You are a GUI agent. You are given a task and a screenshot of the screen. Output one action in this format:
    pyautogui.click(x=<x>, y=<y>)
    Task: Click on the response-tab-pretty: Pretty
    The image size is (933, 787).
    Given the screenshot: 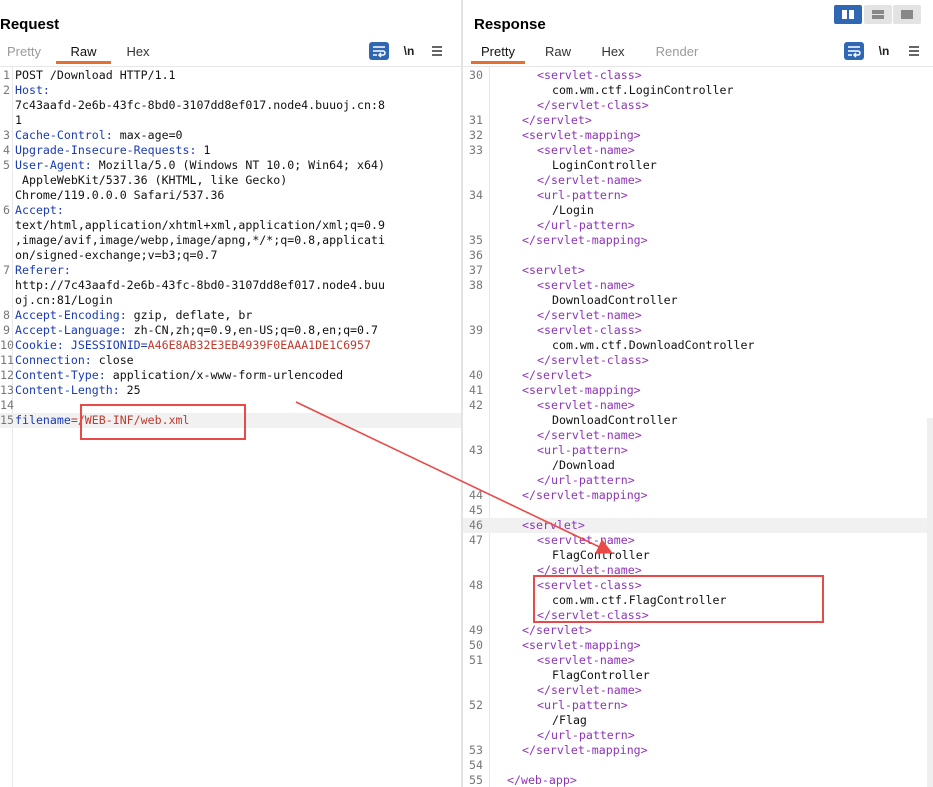 What is the action you would take?
    pyautogui.click(x=498, y=53)
    